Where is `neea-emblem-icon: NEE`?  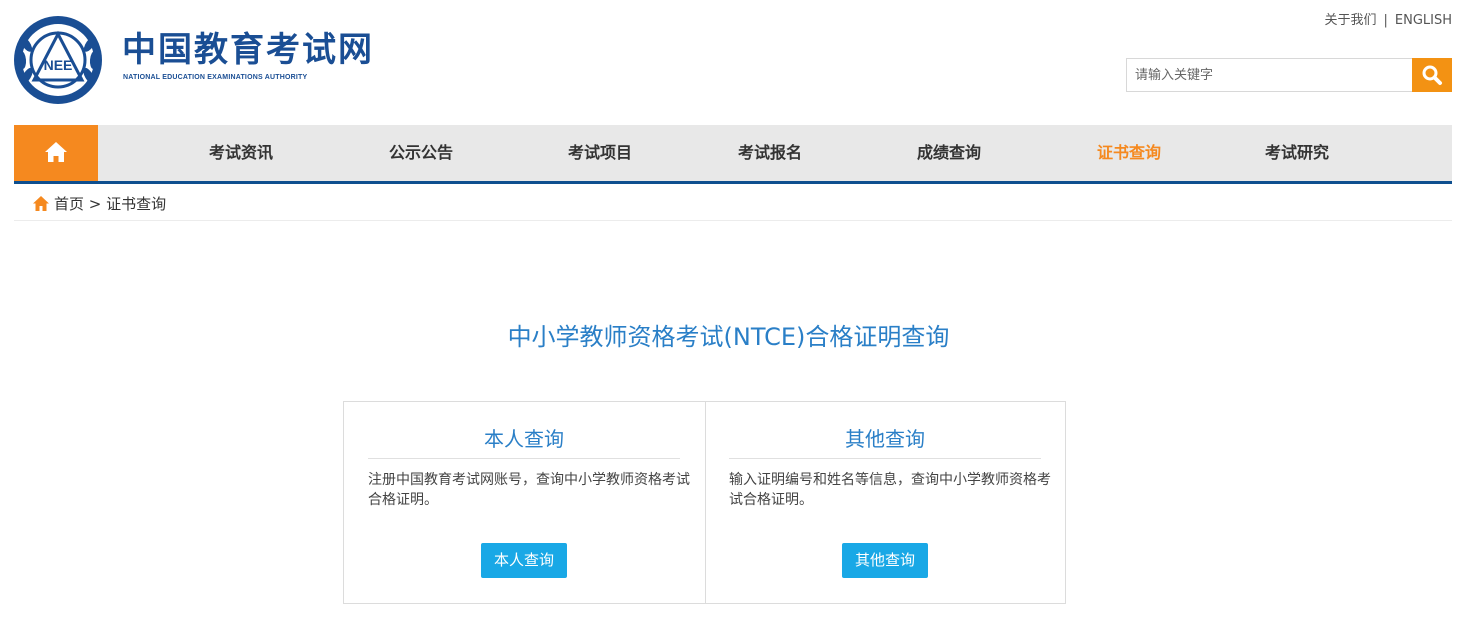 neea-emblem-icon: NEE is located at coordinates (58, 60).